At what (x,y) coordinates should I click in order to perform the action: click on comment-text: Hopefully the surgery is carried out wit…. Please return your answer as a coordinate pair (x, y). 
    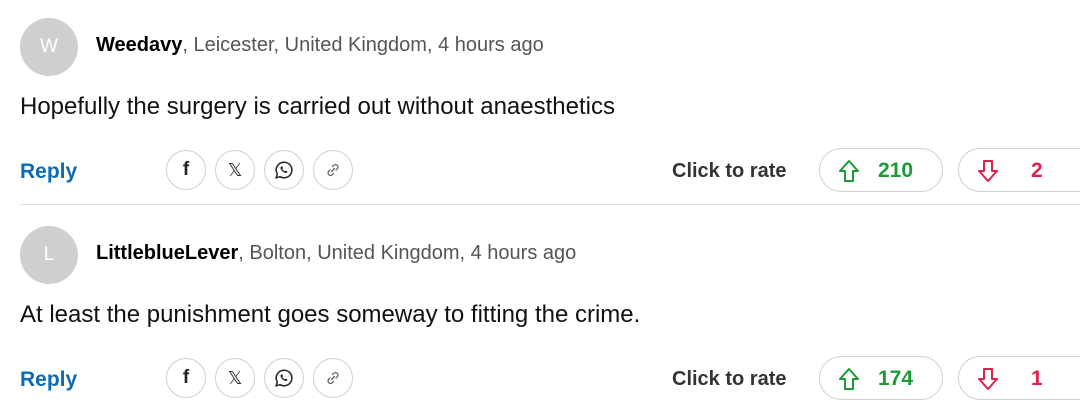
    Looking at the image, I should click on (317, 106).